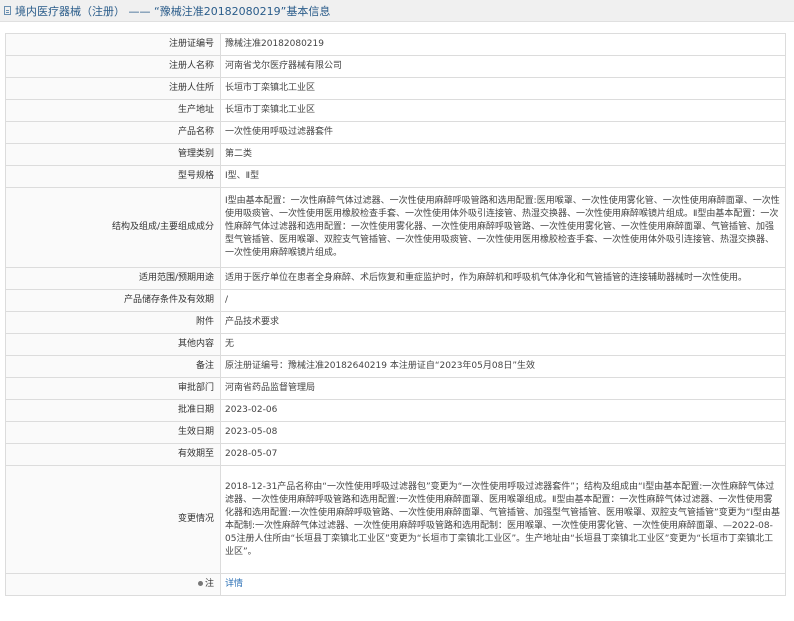 The image size is (794, 621). Describe the element at coordinates (503, 410) in the screenshot. I see `field-value: 2023-02-06` at that location.